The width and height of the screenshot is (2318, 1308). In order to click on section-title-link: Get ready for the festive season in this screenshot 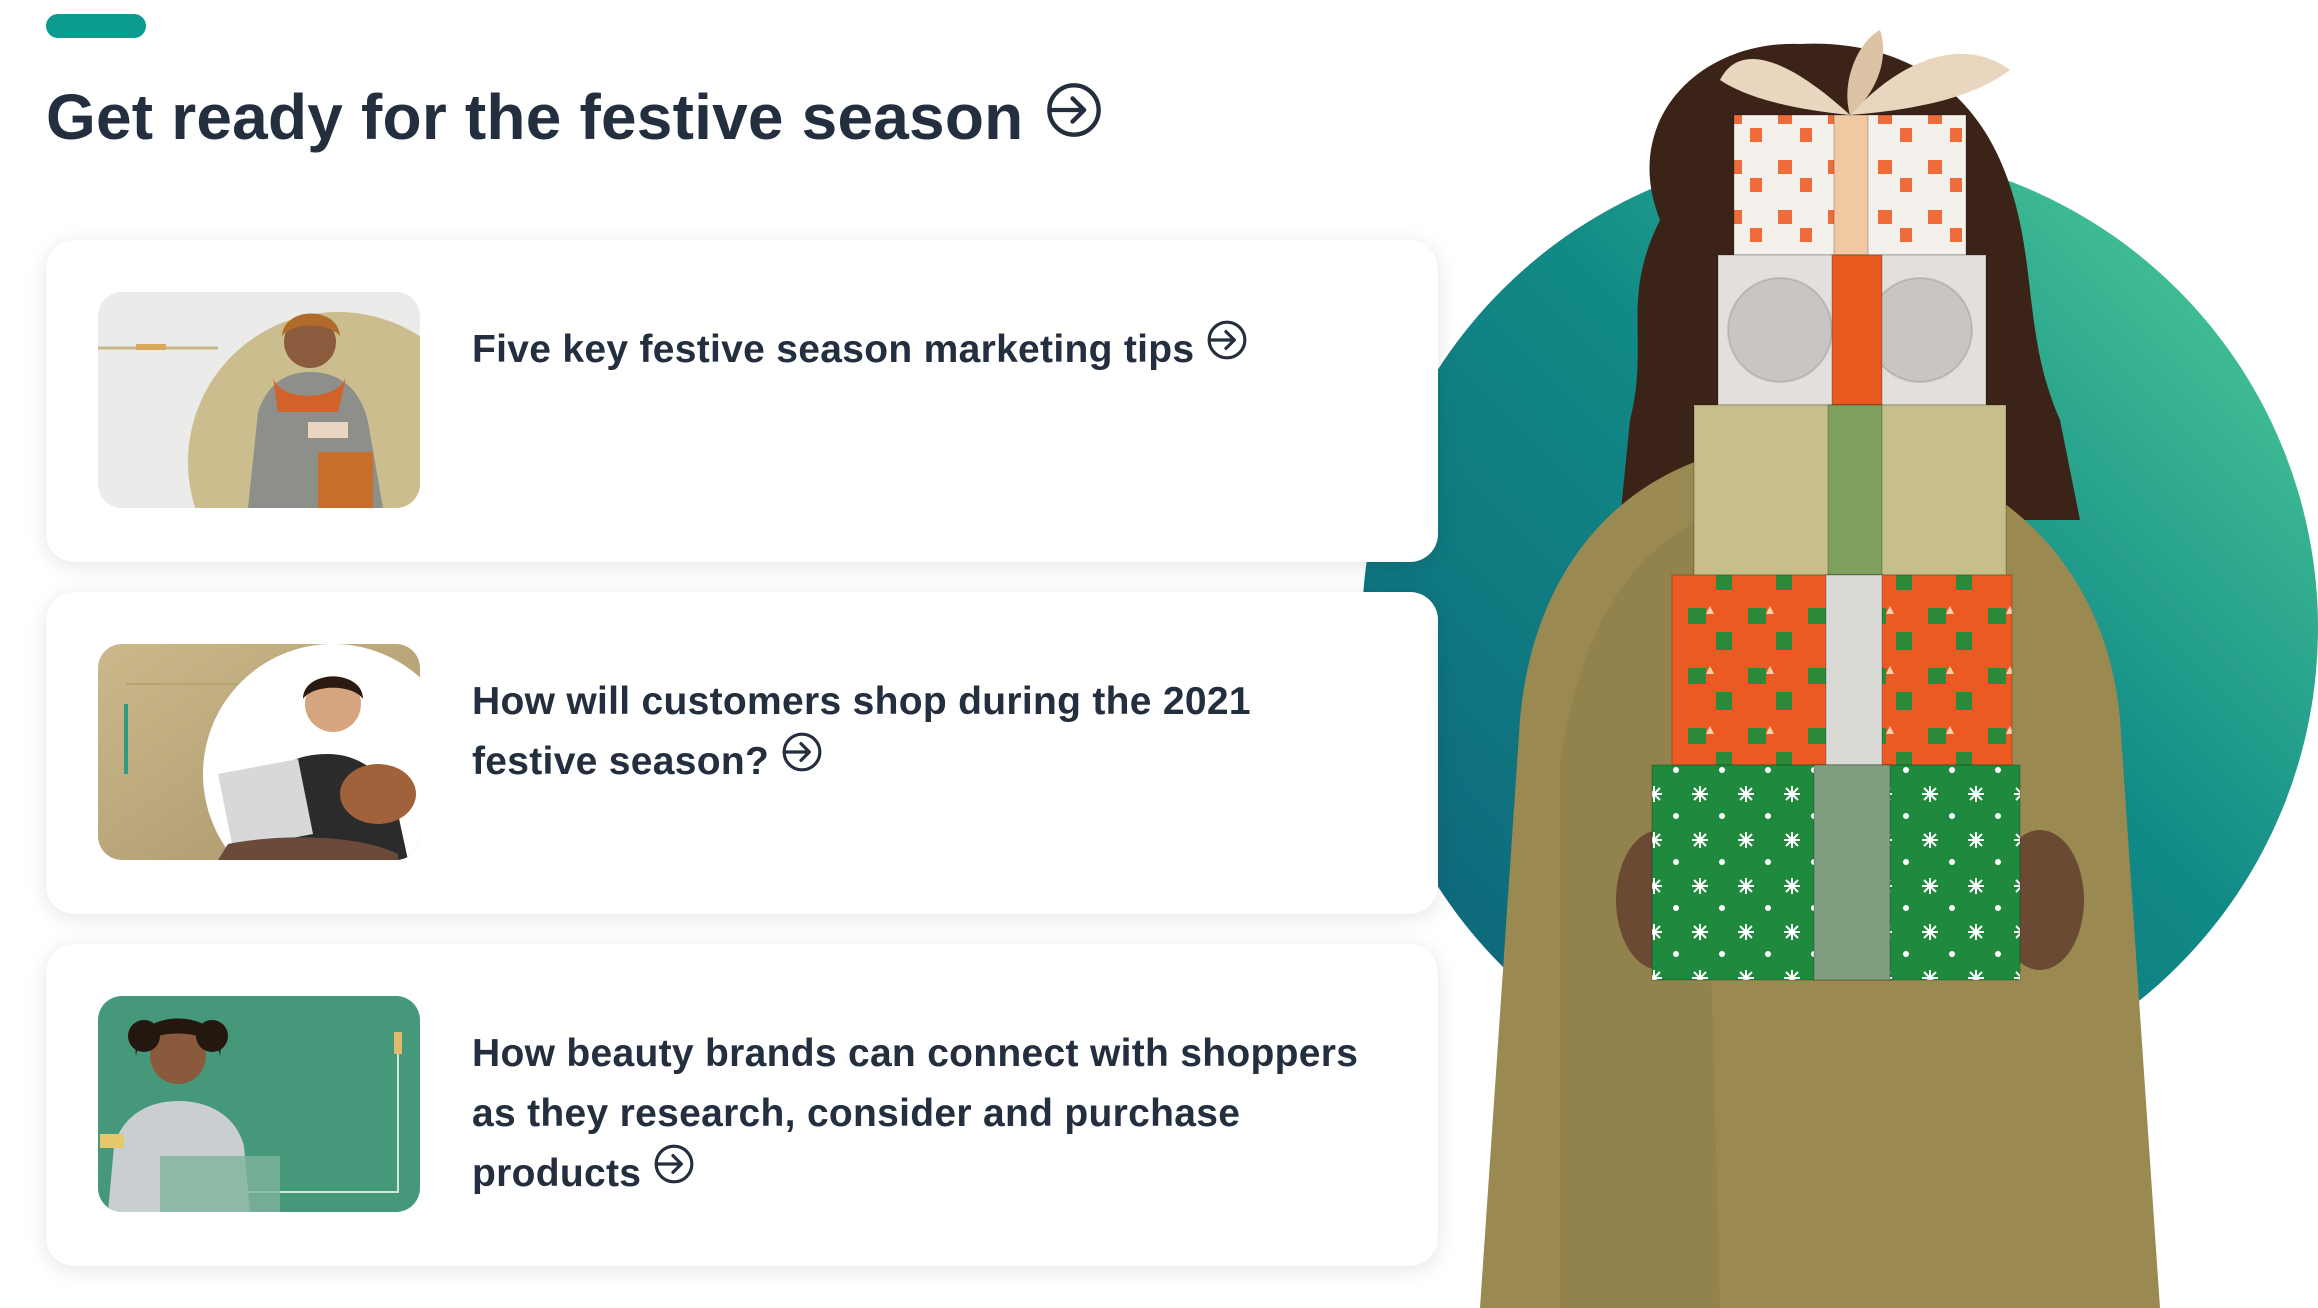, I will do `click(574, 117)`.